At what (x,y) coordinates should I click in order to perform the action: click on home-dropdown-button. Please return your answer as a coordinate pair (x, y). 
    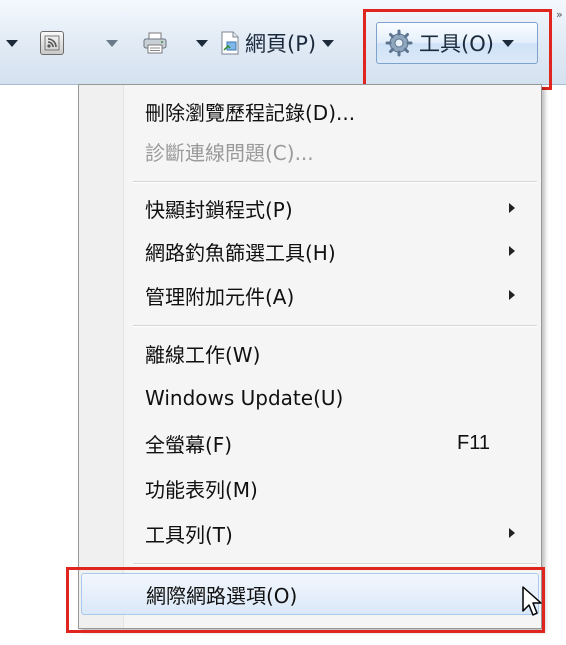
    Looking at the image, I should click on (12, 43).